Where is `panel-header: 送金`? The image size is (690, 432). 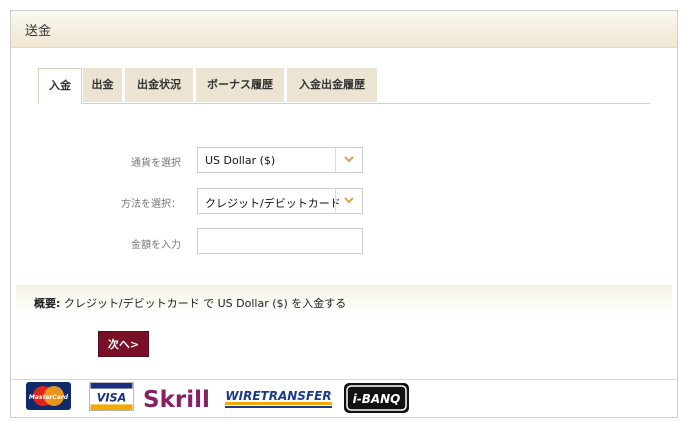
panel-header: 送金 is located at coordinates (344, 29).